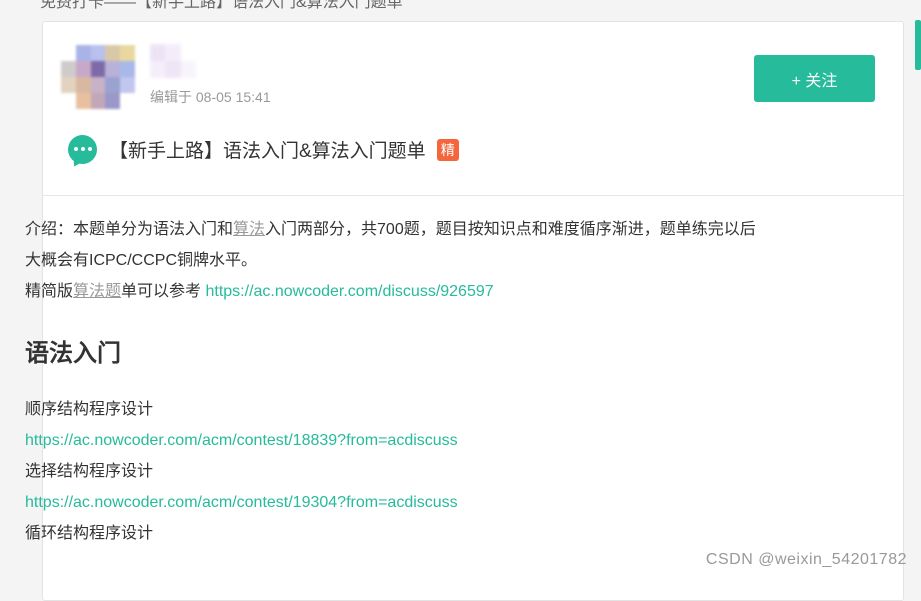 Image resolution: width=921 pixels, height=601 pixels. What do you see at coordinates (49, 291) in the screenshot?
I see `intro-text: 精简版` at bounding box center [49, 291].